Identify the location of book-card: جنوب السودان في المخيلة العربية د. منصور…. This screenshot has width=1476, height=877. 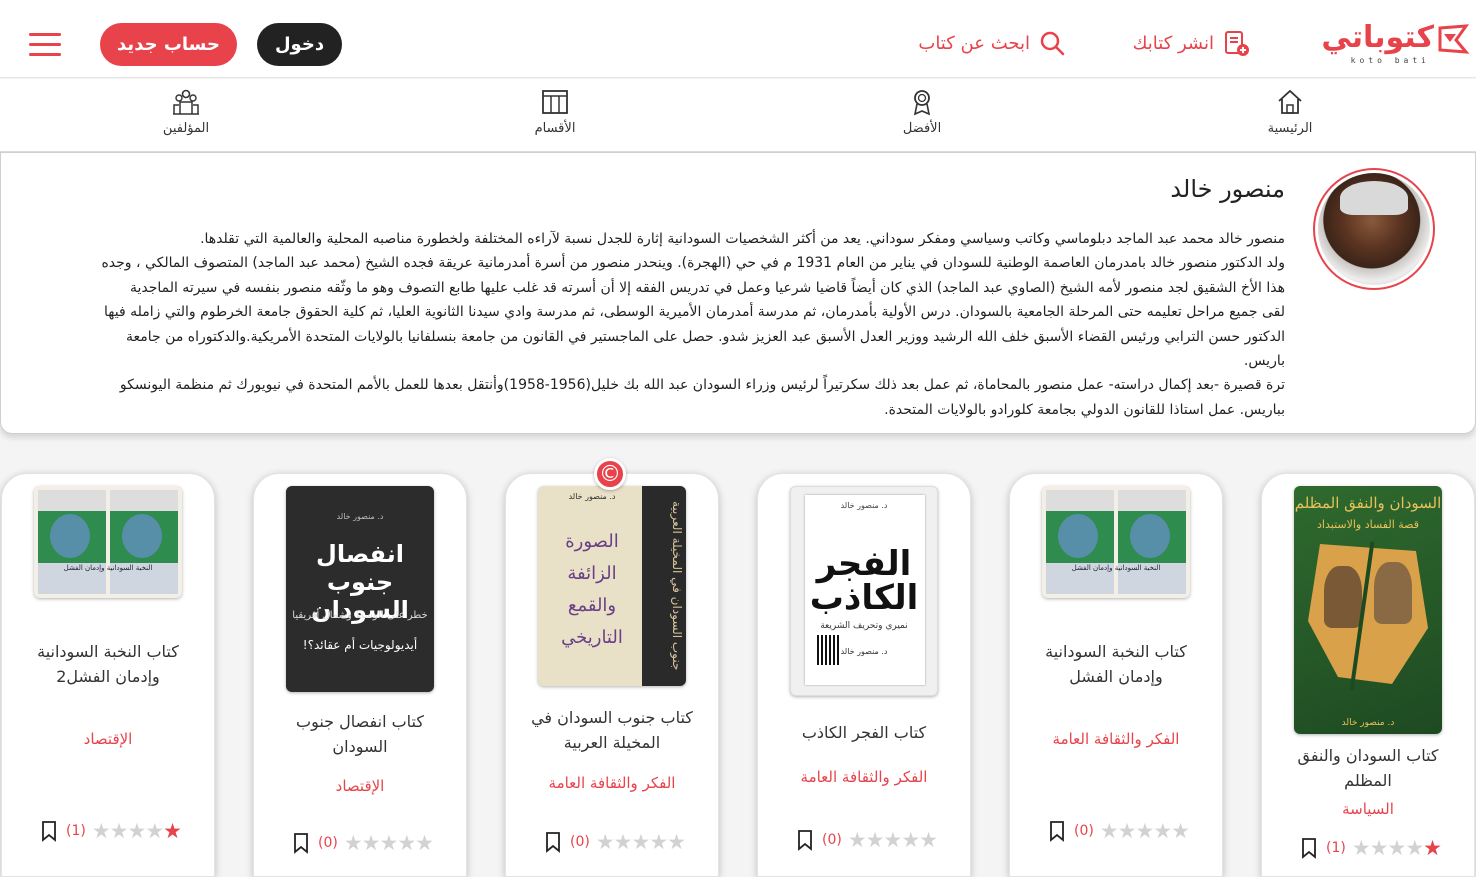
(612, 675).